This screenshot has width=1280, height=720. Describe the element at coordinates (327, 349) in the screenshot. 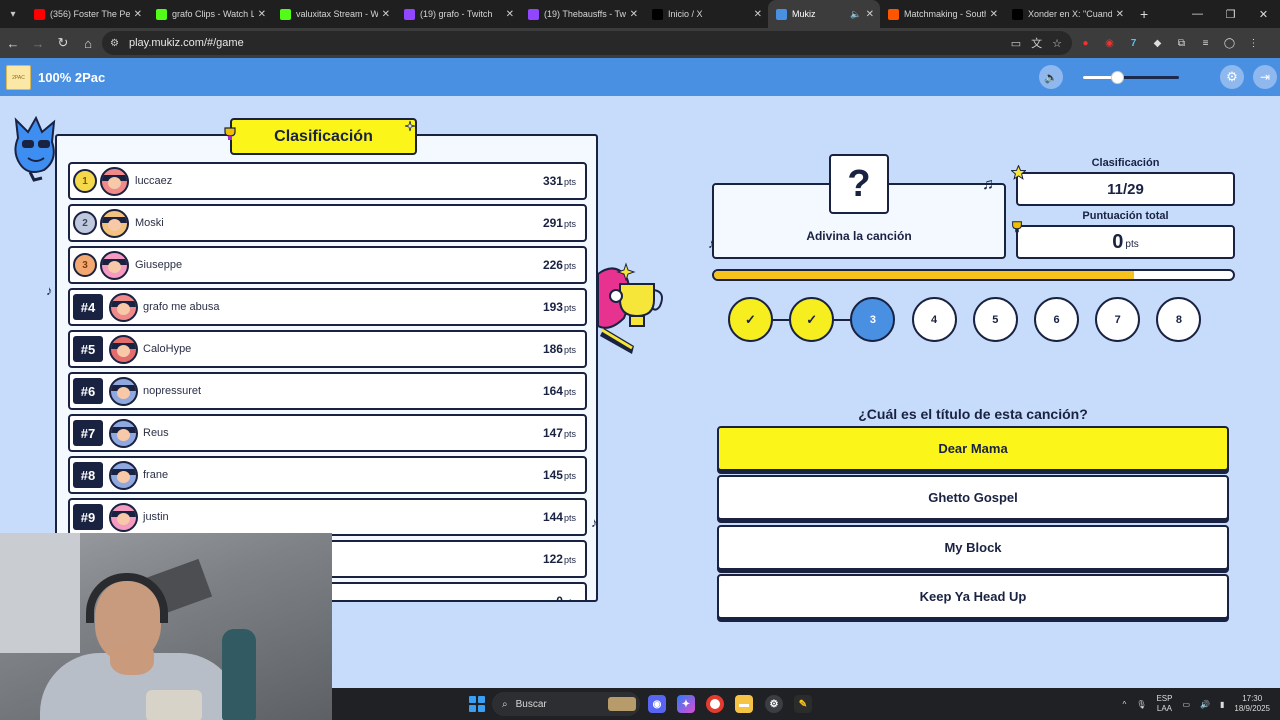

I see `leaderboard-row: #5 CaloHype 186pts` at that location.